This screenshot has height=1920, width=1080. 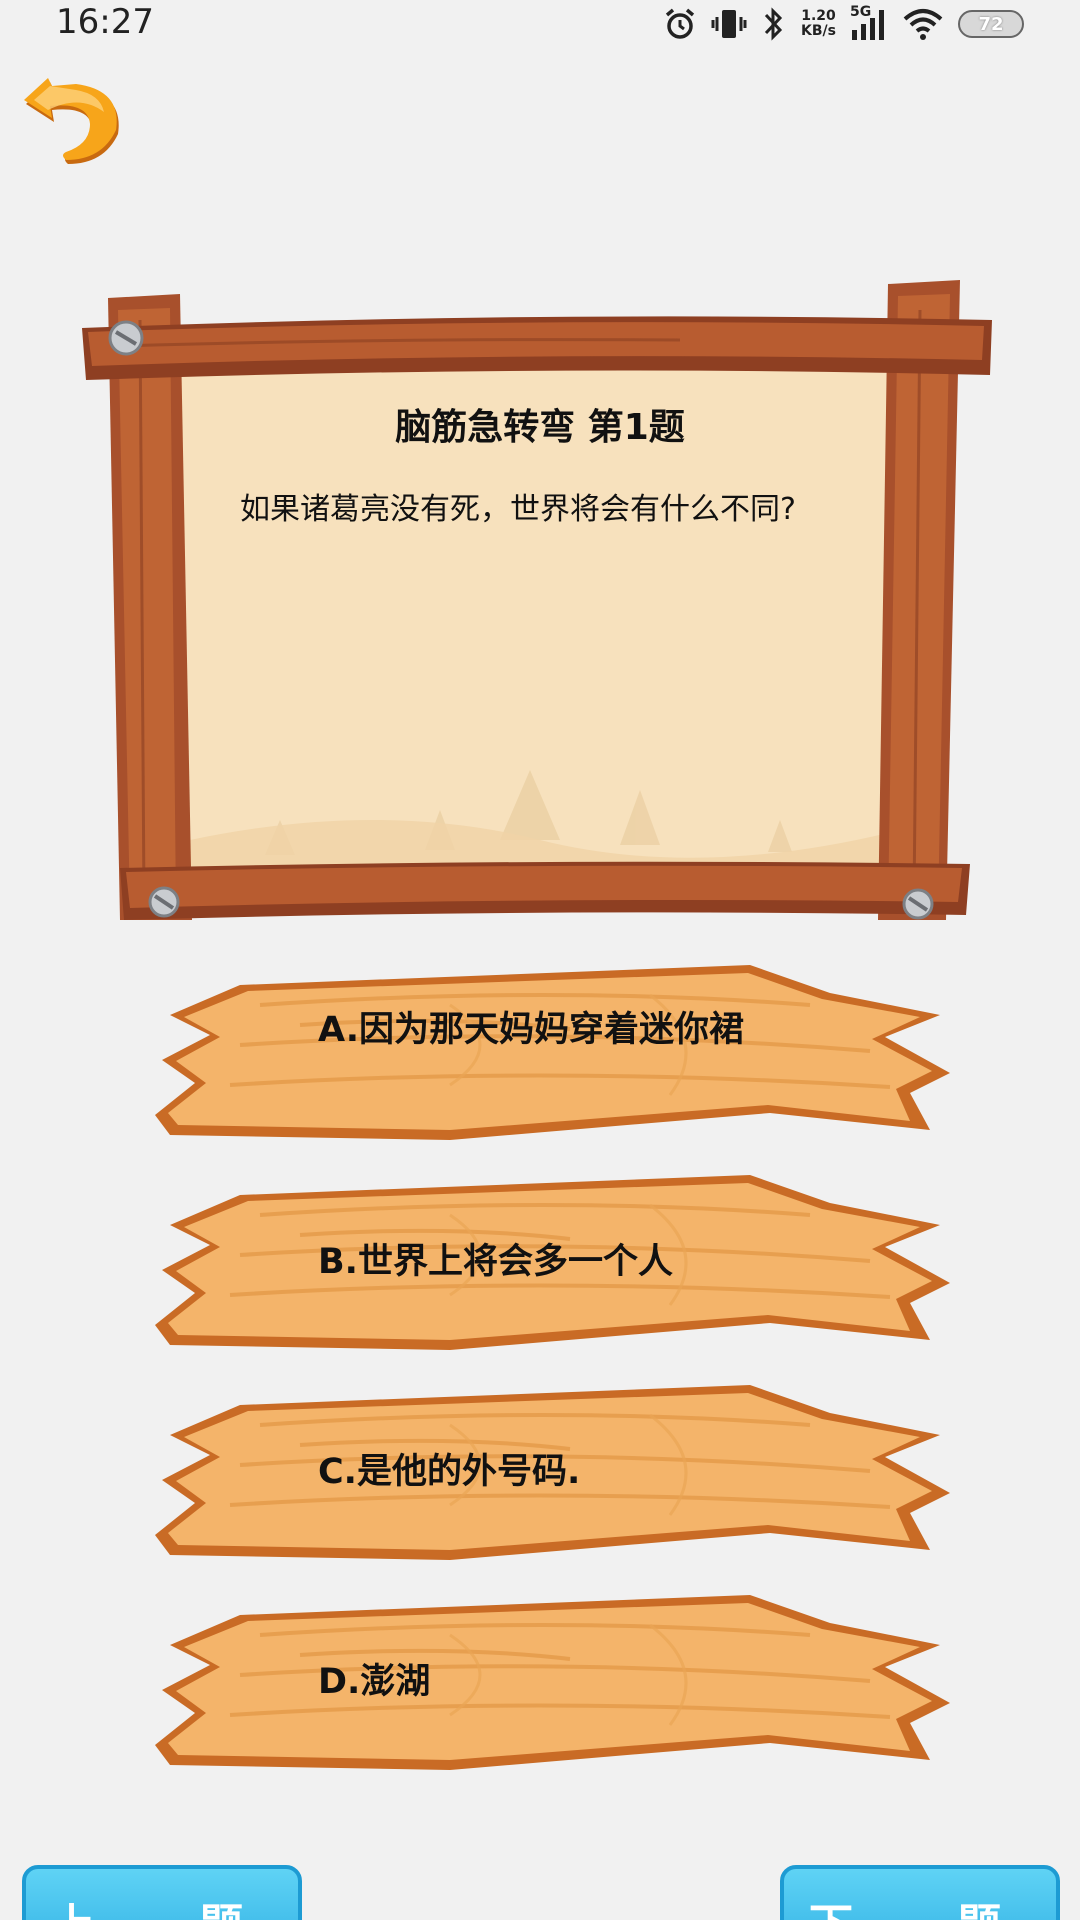 I want to click on net-speed-value: 1.20, so click(x=818, y=16).